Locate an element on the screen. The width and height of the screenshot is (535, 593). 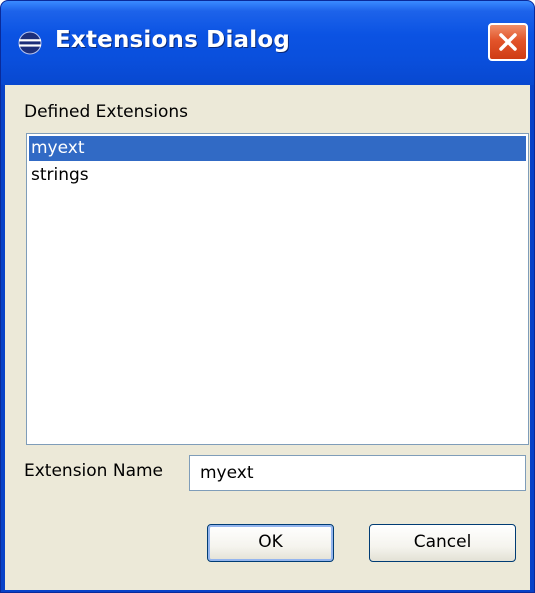
cancel-button: Cancel is located at coordinates (442, 543).